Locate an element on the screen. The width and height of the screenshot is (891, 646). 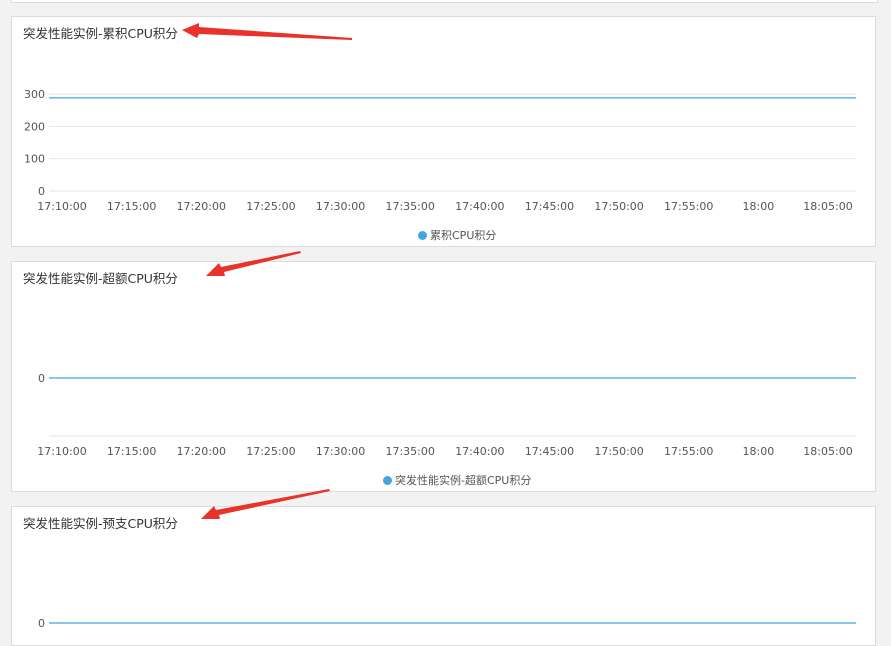
y-tick-label: 300 is located at coordinates (34, 94).